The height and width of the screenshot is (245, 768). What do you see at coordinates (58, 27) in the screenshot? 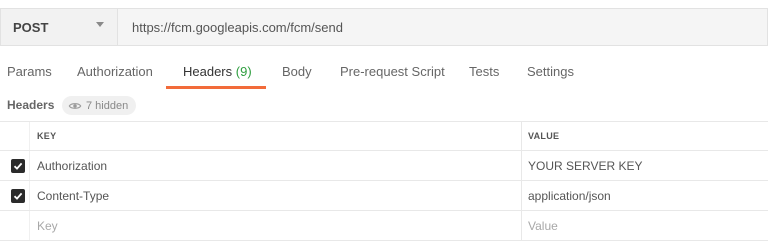
I see `method-select: POST` at bounding box center [58, 27].